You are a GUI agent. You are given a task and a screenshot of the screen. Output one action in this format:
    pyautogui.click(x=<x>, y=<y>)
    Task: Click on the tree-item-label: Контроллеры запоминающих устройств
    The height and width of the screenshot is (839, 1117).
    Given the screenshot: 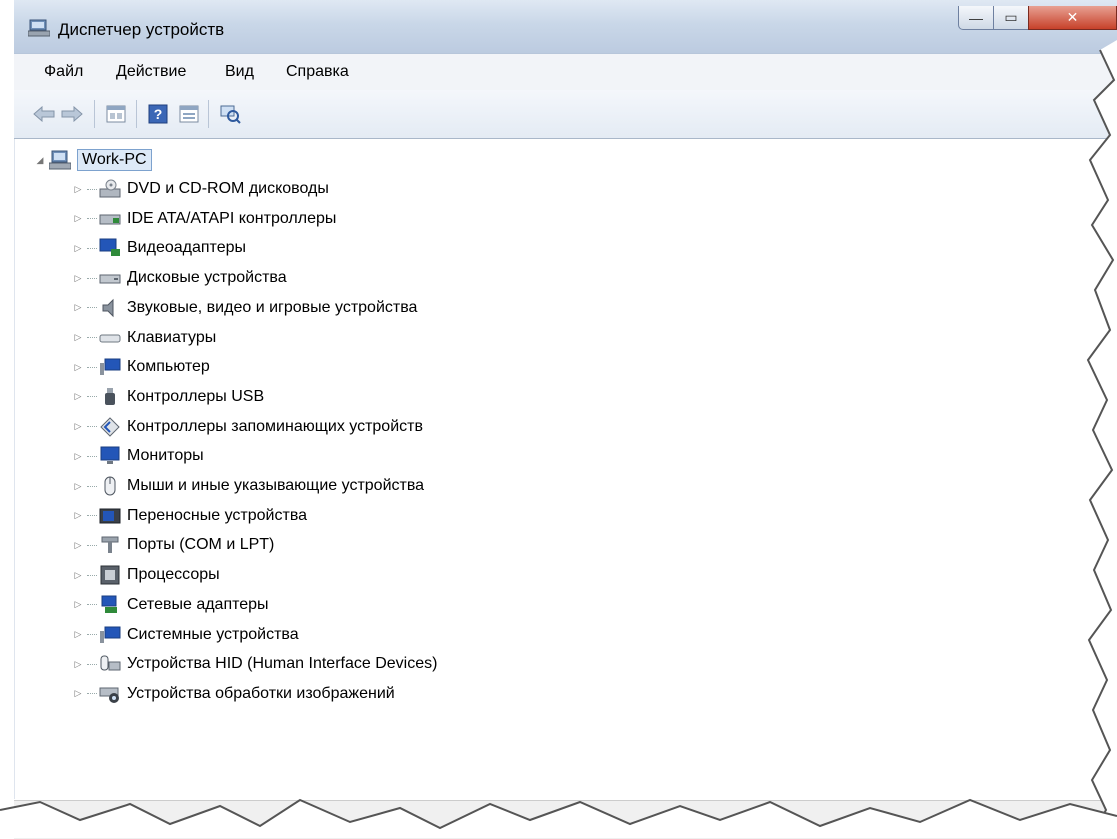 What is the action you would take?
    pyautogui.click(x=275, y=427)
    